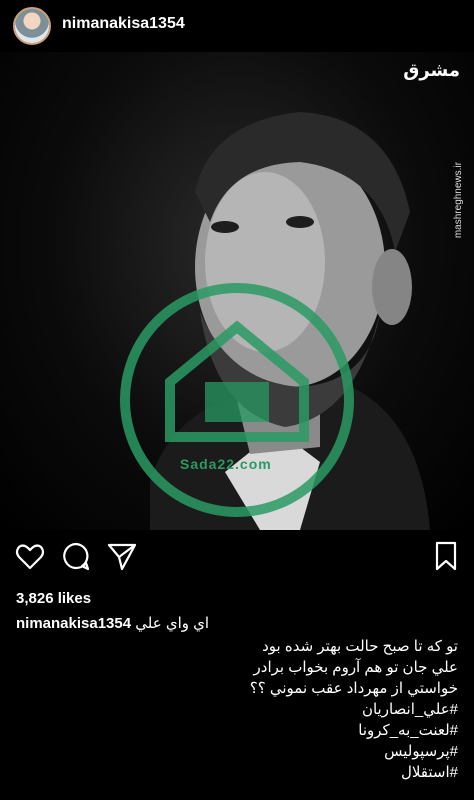 The width and height of the screenshot is (474, 800). I want to click on hashtag-link: #لعنت_به_کرونا, so click(238, 730).